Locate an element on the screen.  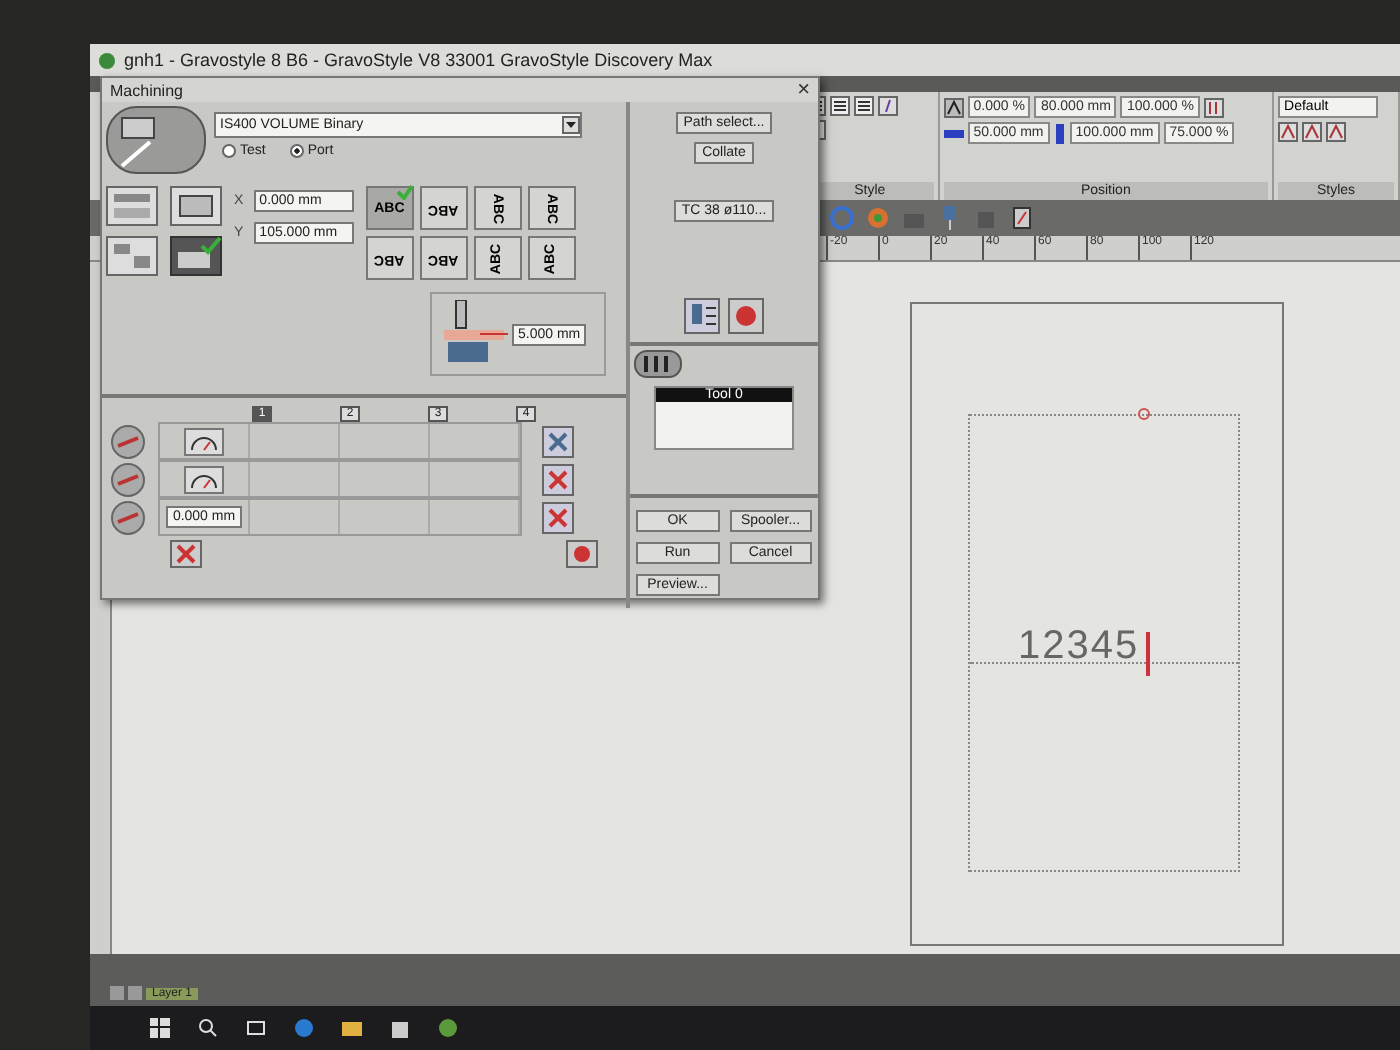
reset-icon is located at coordinates (186, 554).